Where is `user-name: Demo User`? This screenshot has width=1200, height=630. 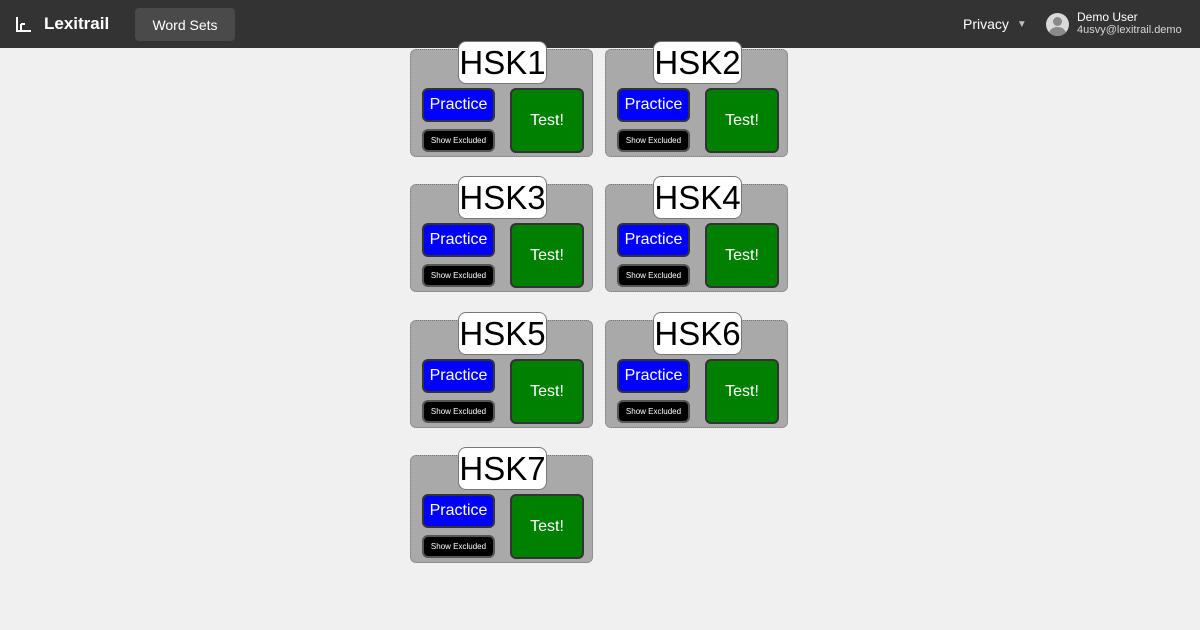
user-name: Demo User is located at coordinates (1107, 17).